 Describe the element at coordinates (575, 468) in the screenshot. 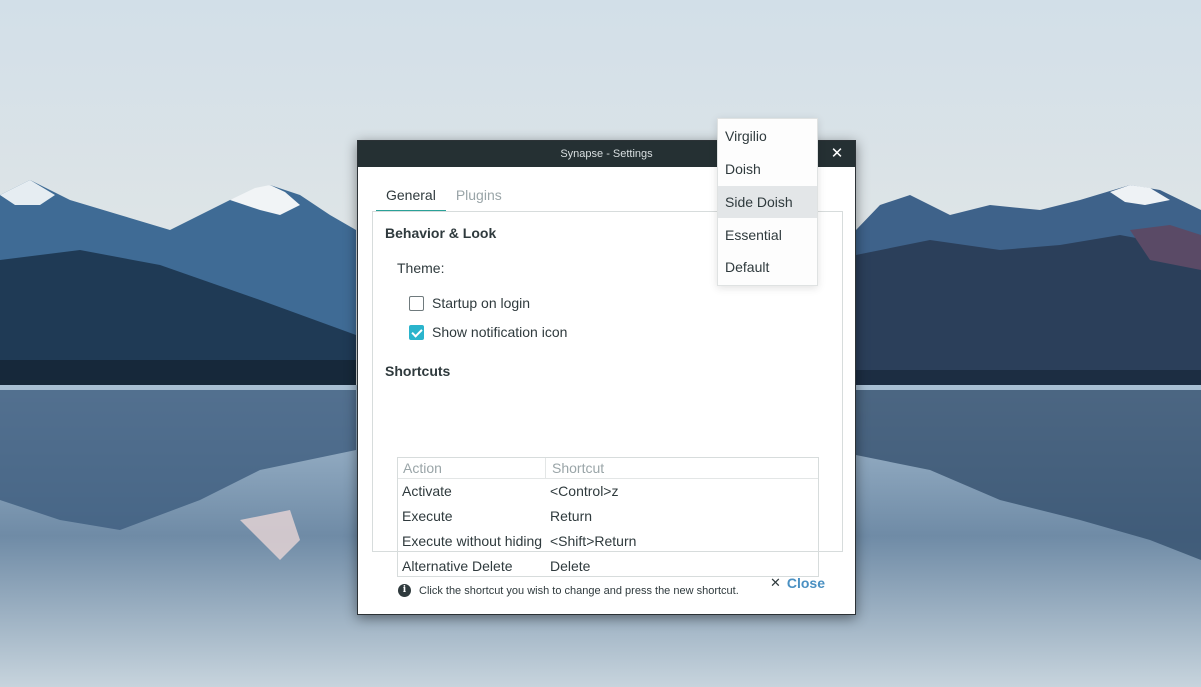

I see `column-header-shortcut: Shortcut` at that location.